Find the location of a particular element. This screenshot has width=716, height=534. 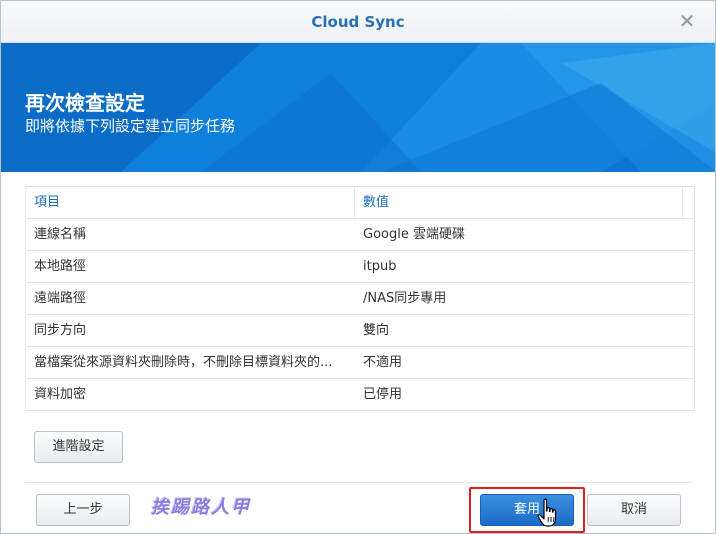

row-value: /NAS同步專用 is located at coordinates (405, 298).